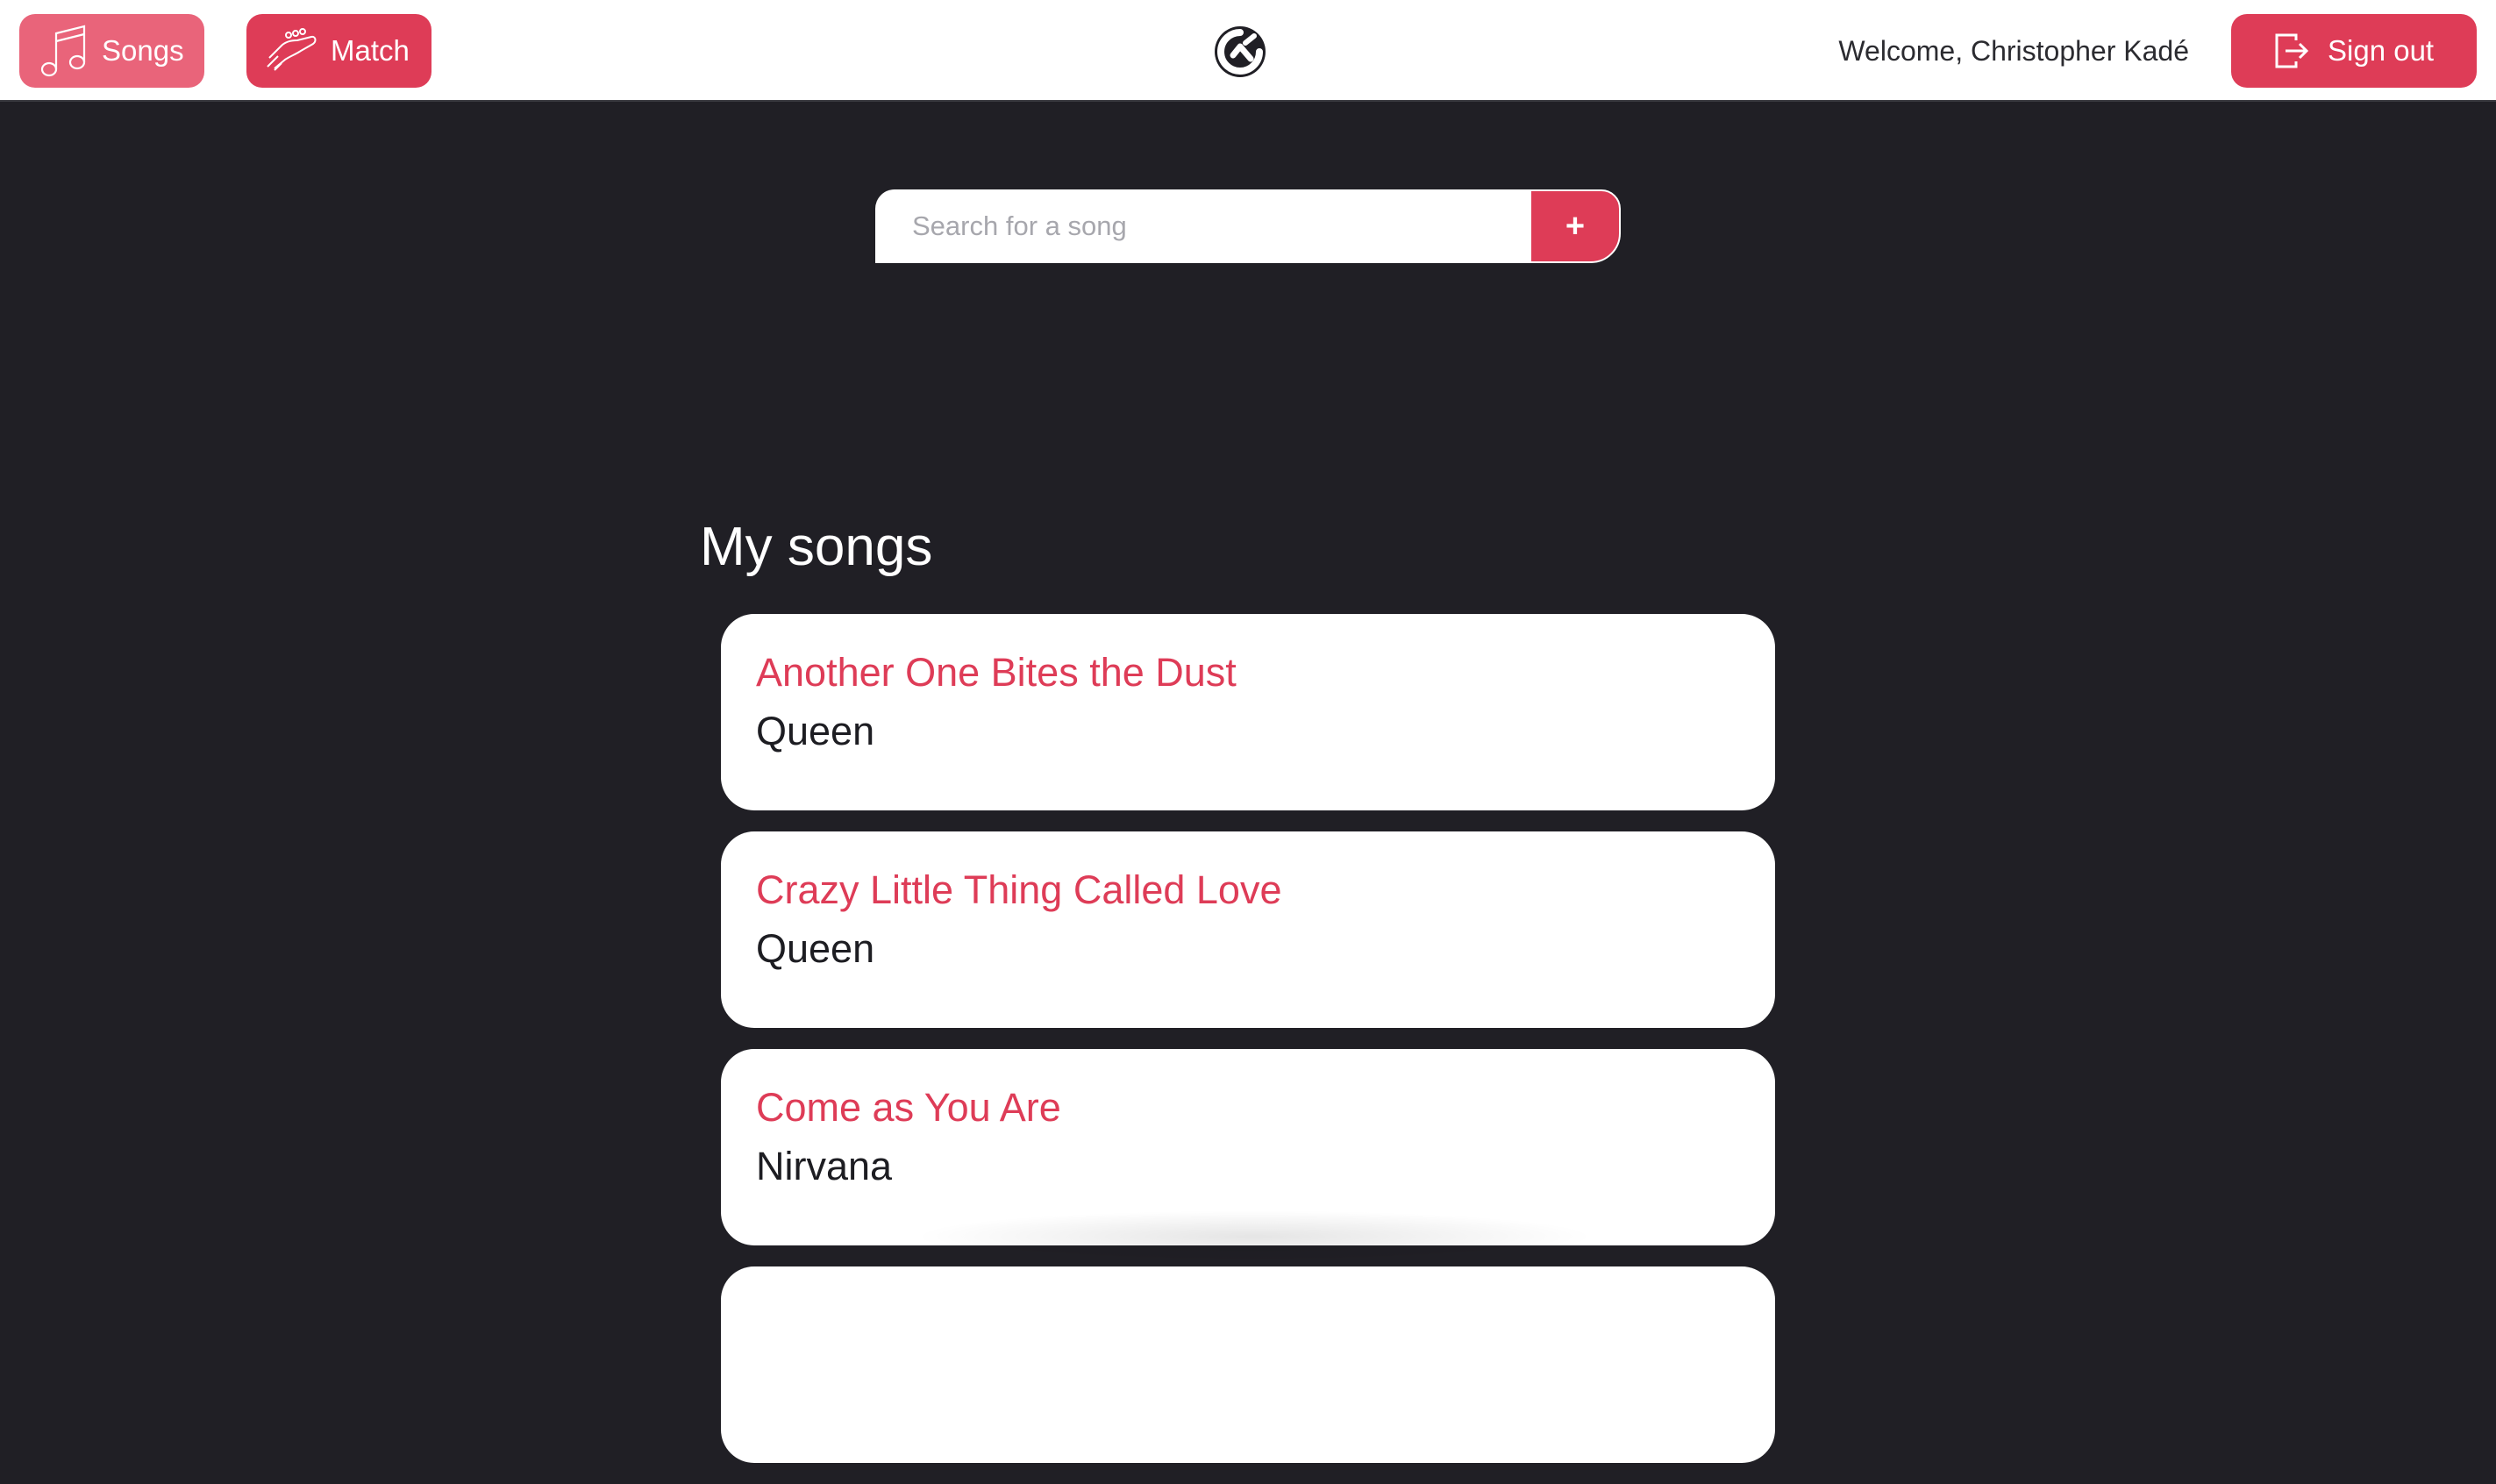 Image resolution: width=2496 pixels, height=1484 pixels. I want to click on song-title: Crazy Little Thing Called Love, so click(1019, 889).